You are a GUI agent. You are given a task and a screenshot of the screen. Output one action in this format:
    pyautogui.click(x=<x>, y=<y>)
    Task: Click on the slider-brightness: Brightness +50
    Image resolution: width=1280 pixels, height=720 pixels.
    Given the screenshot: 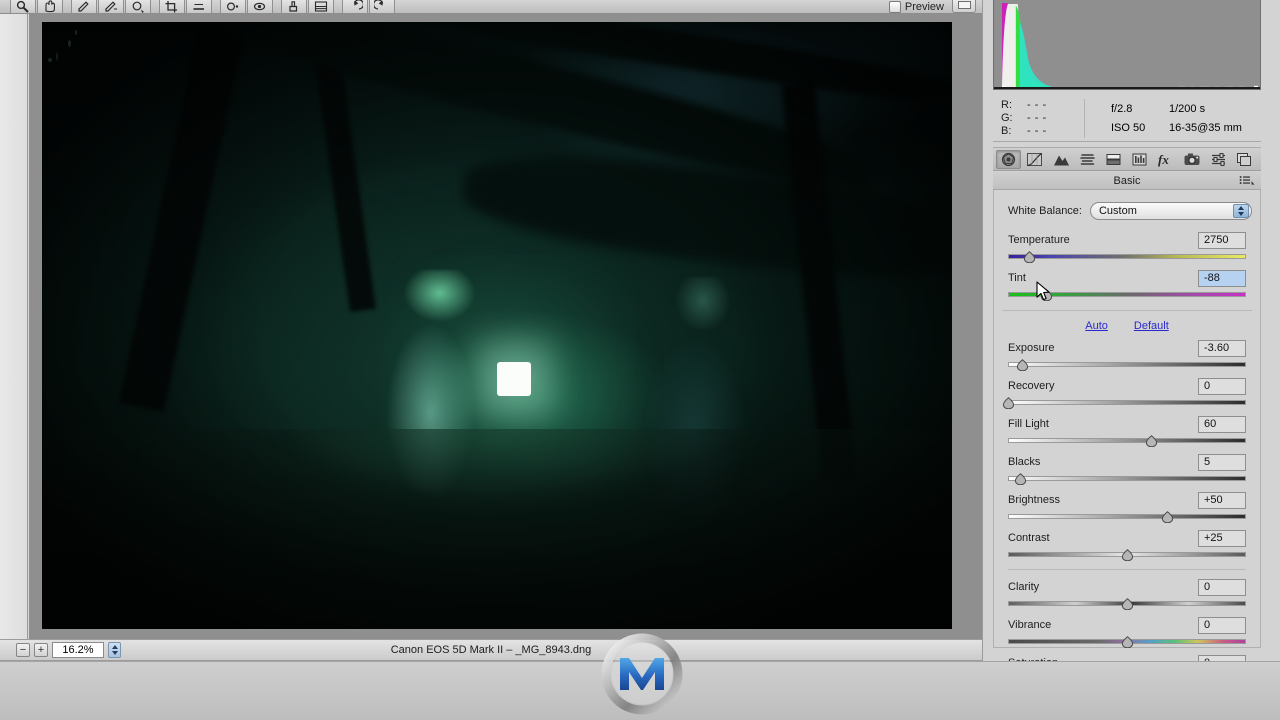 What is the action you would take?
    pyautogui.click(x=1127, y=506)
    